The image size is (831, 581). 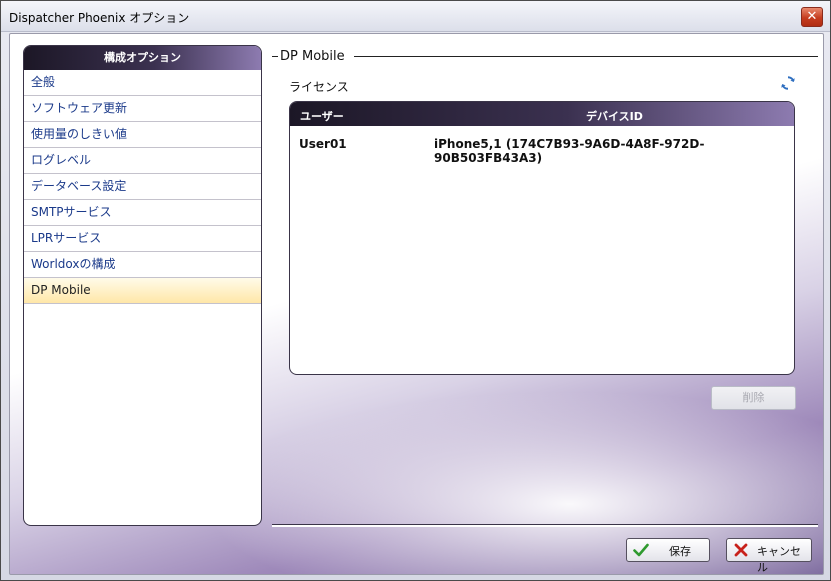 I want to click on sidebar-item-software-update: ソフトウェア更新, so click(x=142, y=109).